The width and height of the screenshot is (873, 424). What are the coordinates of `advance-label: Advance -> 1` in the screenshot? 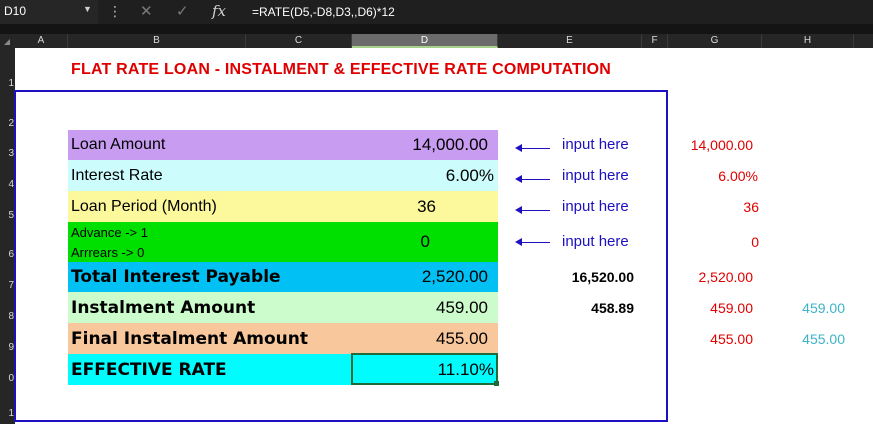 It's located at (109, 232).